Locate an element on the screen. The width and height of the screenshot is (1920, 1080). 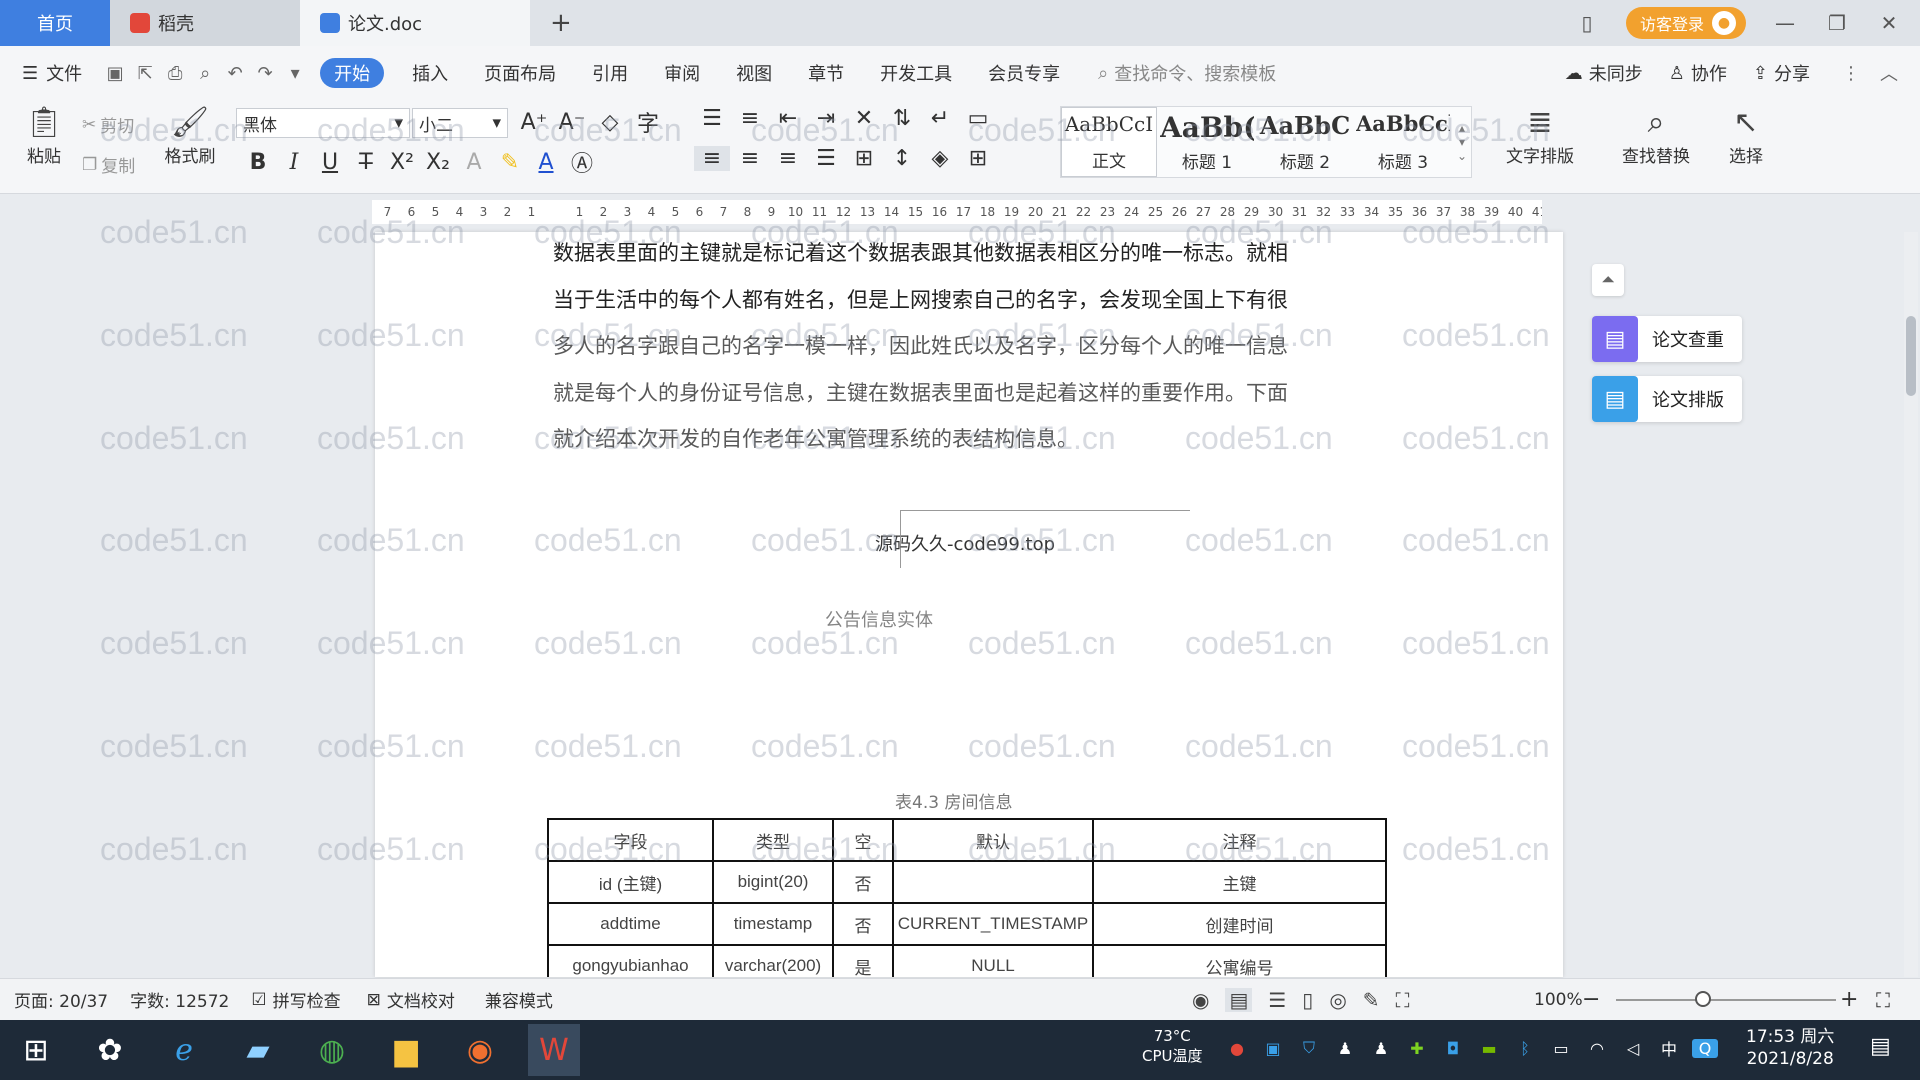
line-spacing-icon: ↕ is located at coordinates (902, 158).